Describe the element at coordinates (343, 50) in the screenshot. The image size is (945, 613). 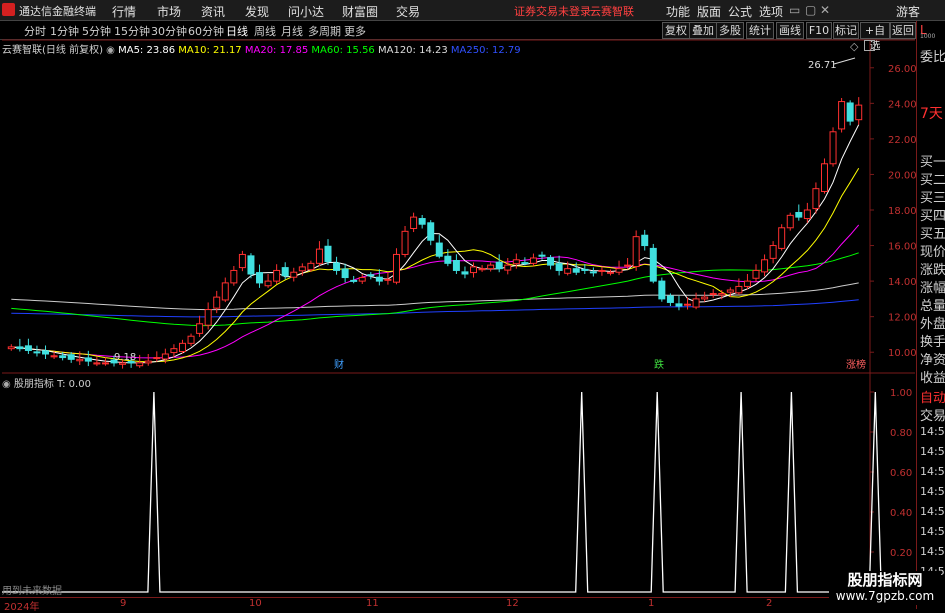
I see `ma60-label: MA60: 15.56` at that location.